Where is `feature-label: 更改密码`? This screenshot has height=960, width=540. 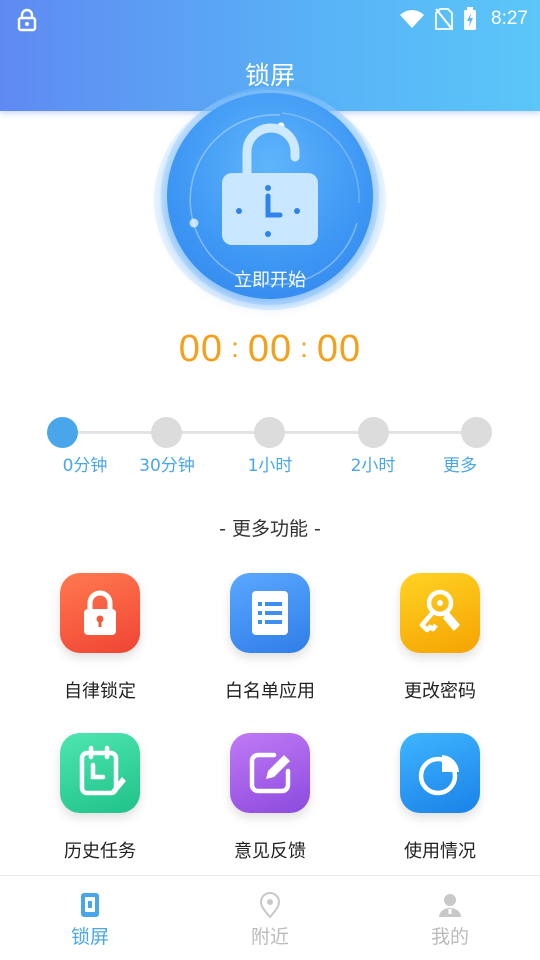 feature-label: 更改密码 is located at coordinates (440, 691).